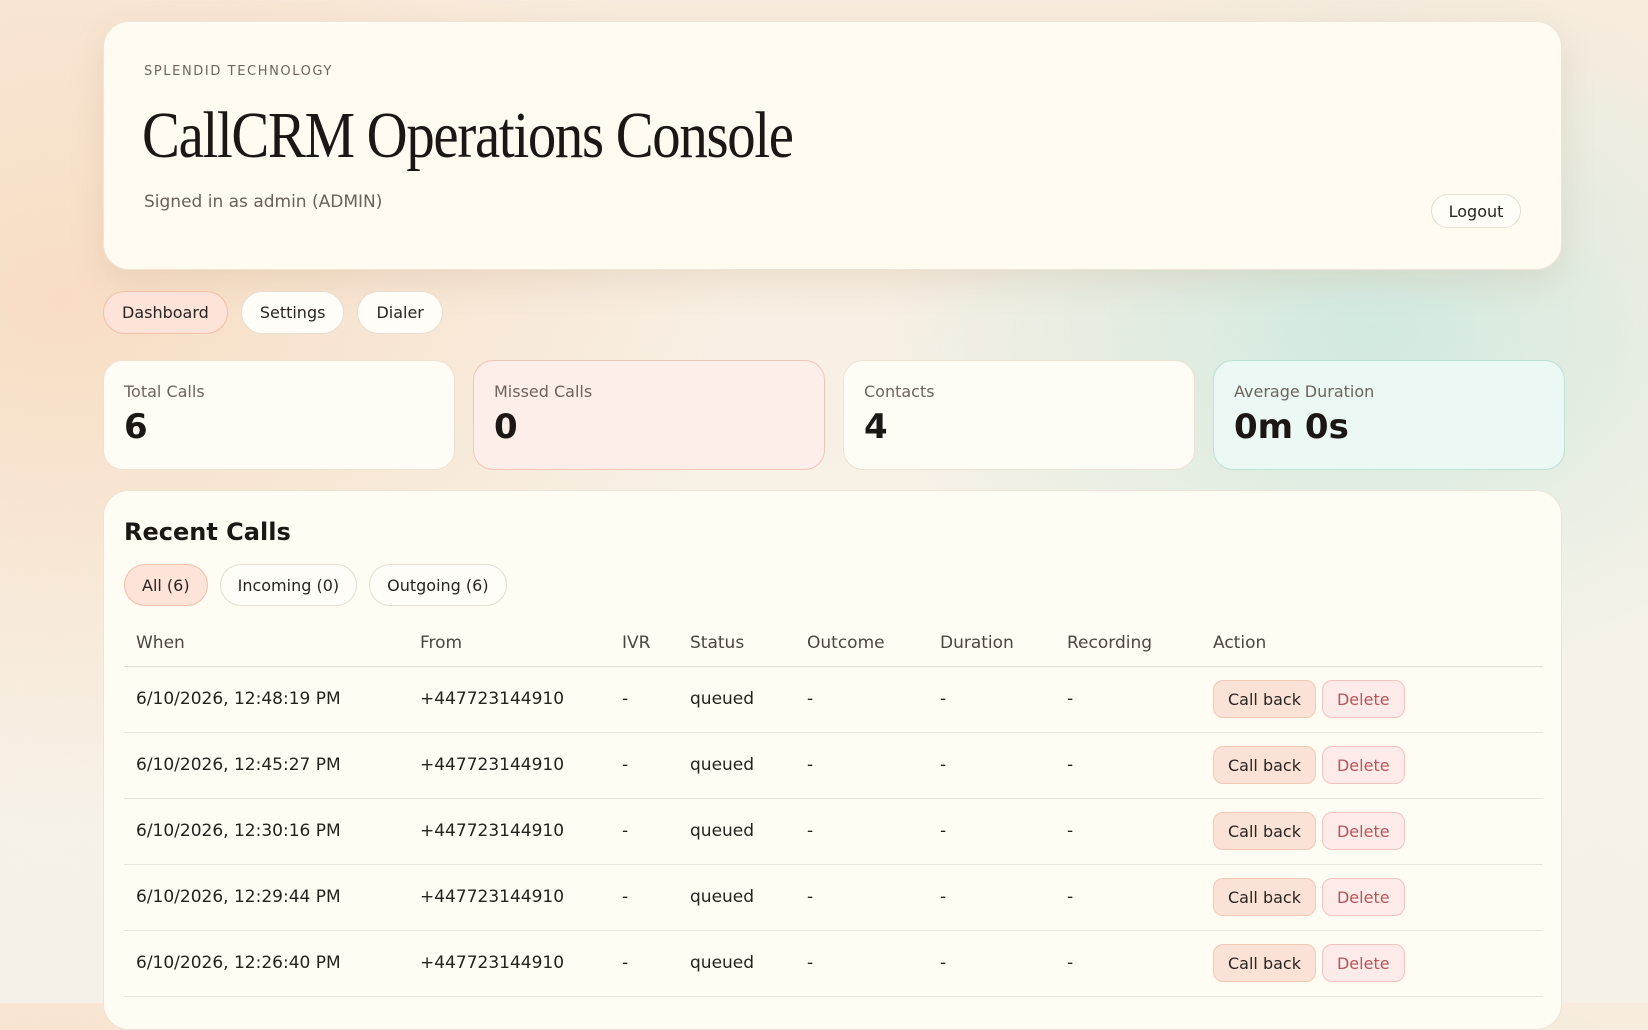  I want to click on cell-when: 6/10/2026, 12:30:16 PM, so click(266, 831).